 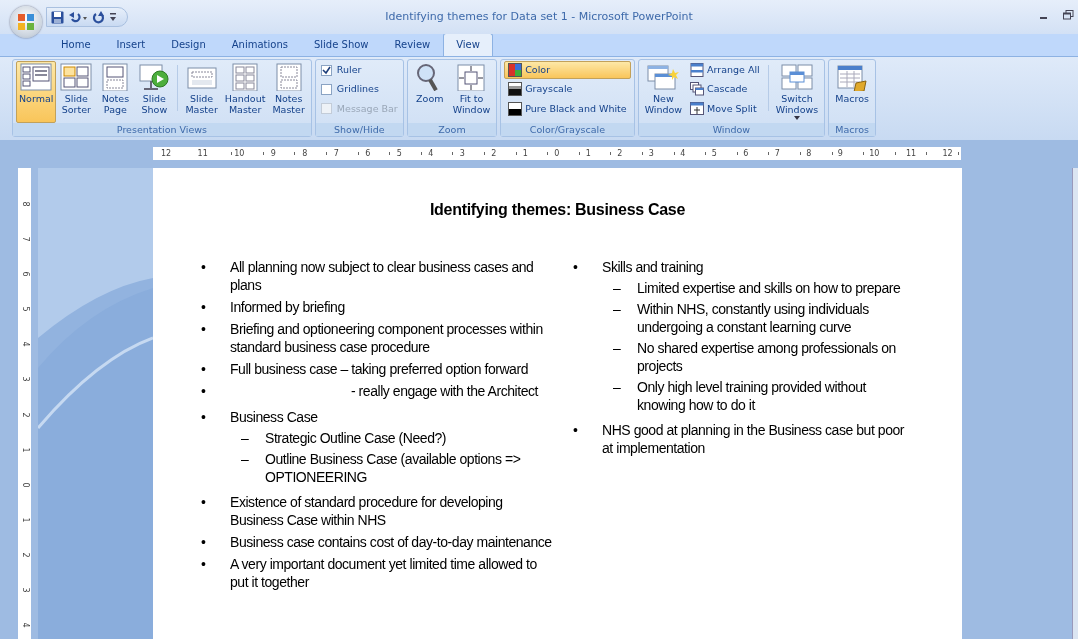 What do you see at coordinates (567, 70) in the screenshot?
I see `ribbon-button: Color` at bounding box center [567, 70].